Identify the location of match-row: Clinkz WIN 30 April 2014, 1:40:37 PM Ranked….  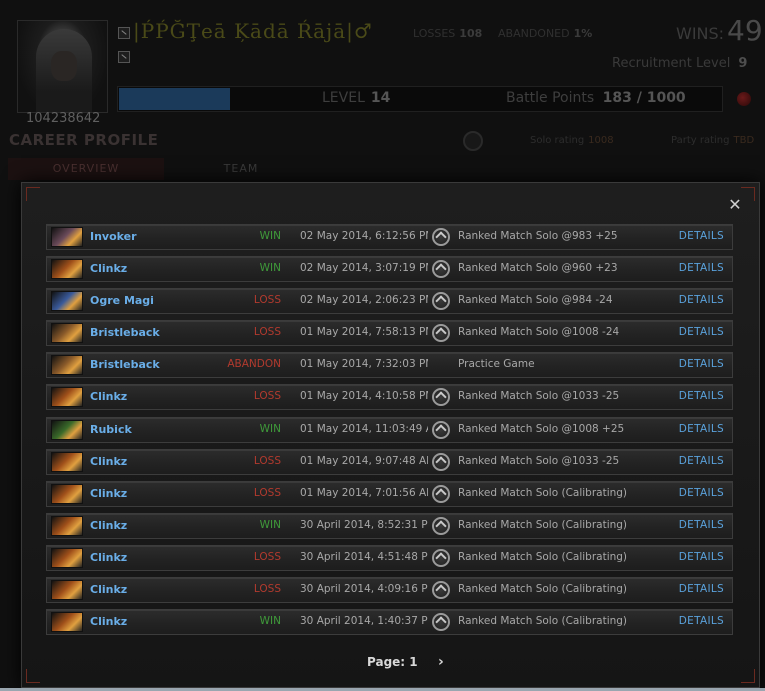
(389, 622).